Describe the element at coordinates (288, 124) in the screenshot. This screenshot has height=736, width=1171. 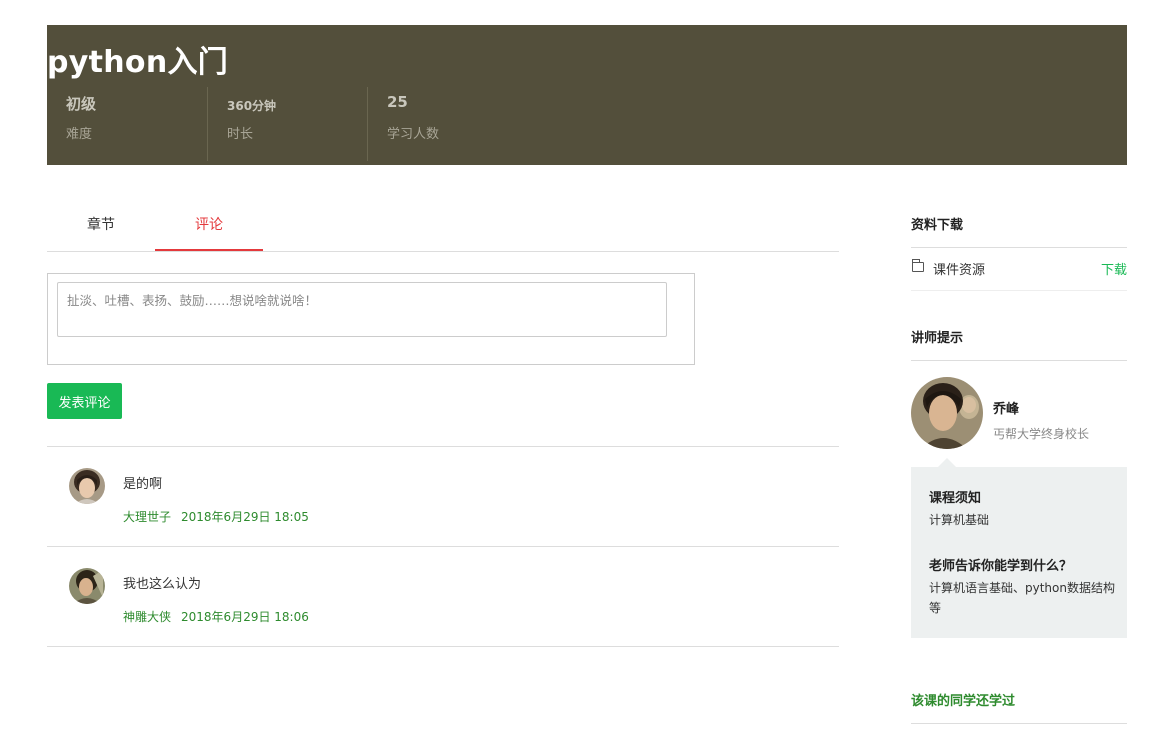
I see `stat-duration: 360分钟 时长` at that location.